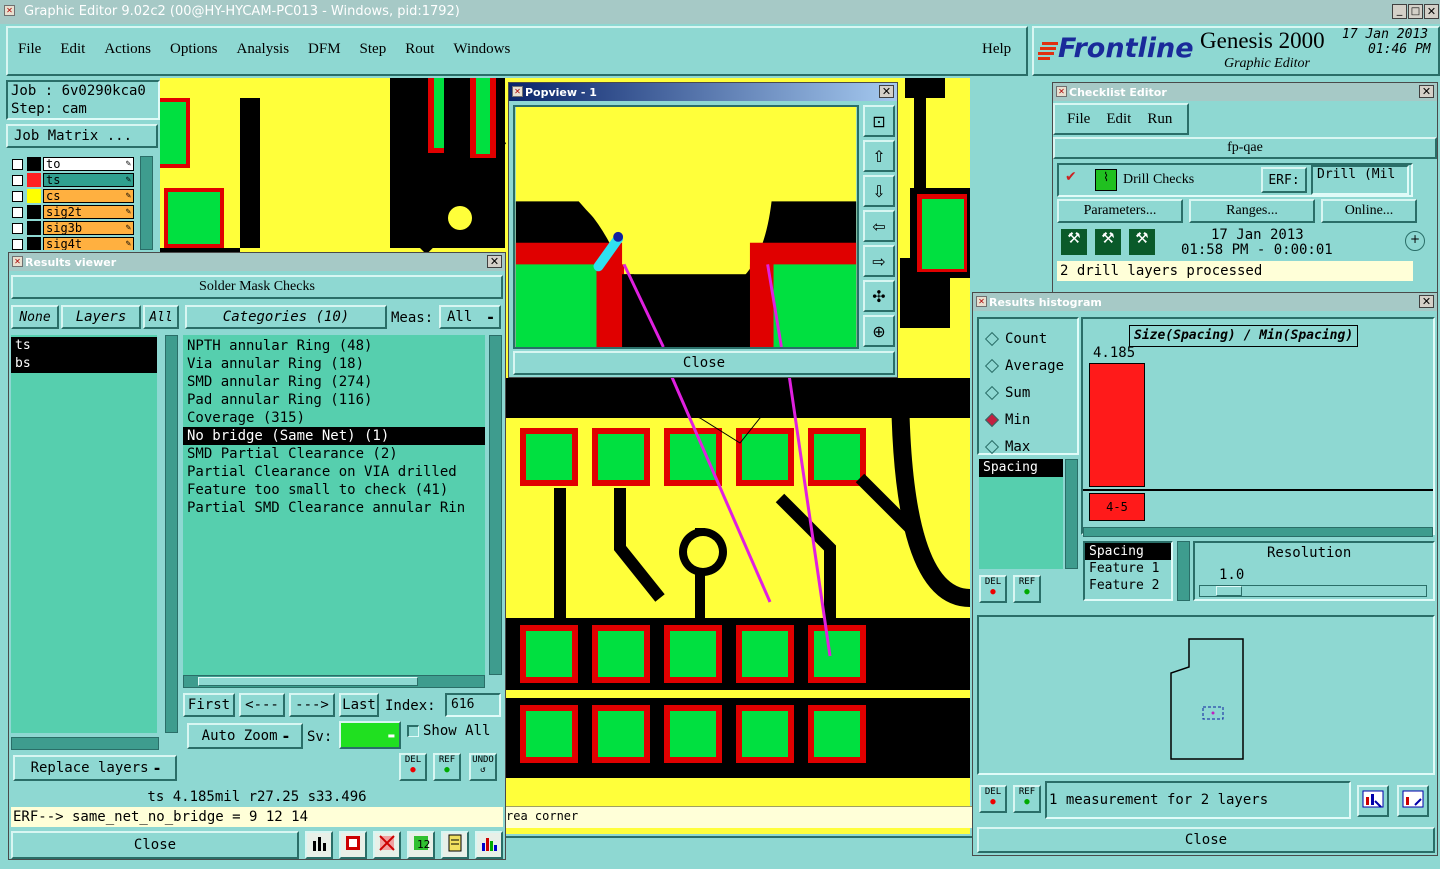 Image resolution: width=1440 pixels, height=869 pixels. I want to click on menu-windows: Windows, so click(481, 49).